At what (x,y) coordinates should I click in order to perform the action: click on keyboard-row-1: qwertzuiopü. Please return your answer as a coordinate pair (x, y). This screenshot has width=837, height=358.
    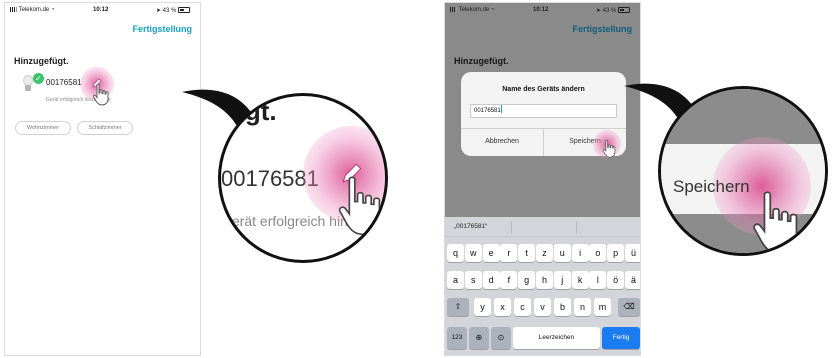
    Looking at the image, I should click on (542, 253).